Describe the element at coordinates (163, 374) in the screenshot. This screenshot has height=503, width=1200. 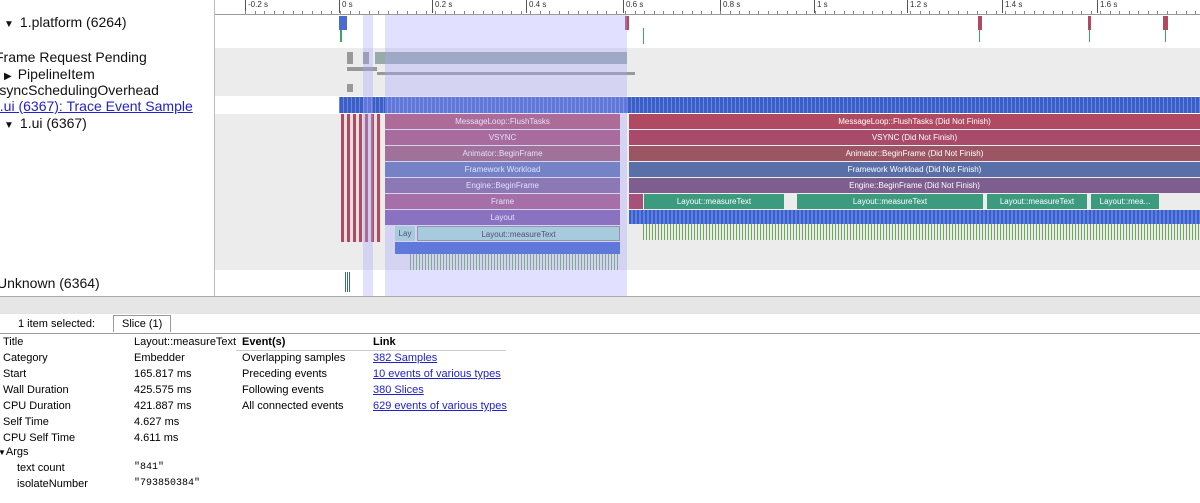
I see `field-value: 165.817 ms` at that location.